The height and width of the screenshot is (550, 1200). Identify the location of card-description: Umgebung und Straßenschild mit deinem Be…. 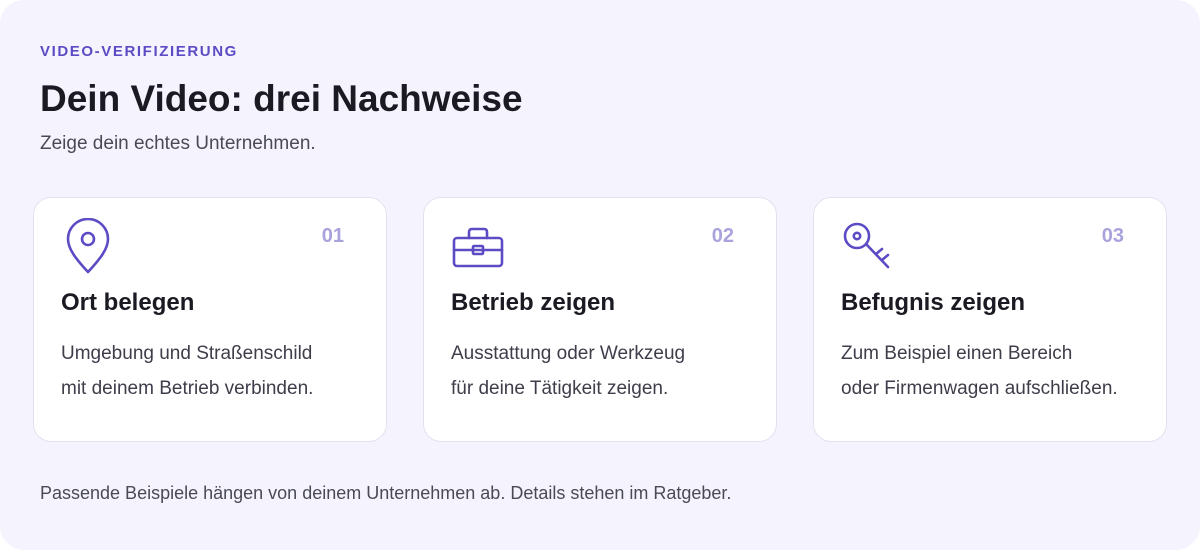
(216, 371).